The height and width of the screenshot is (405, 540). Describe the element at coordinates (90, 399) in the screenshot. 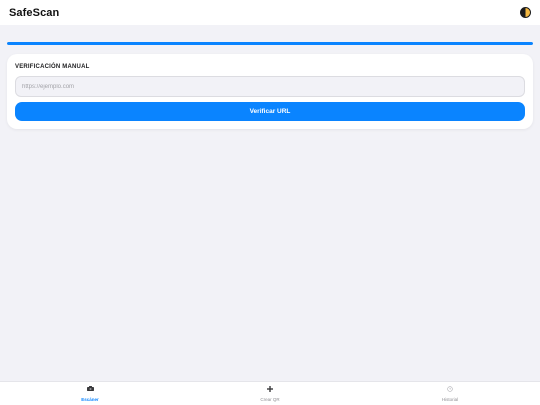

I see `tab-label: Escáner` at that location.